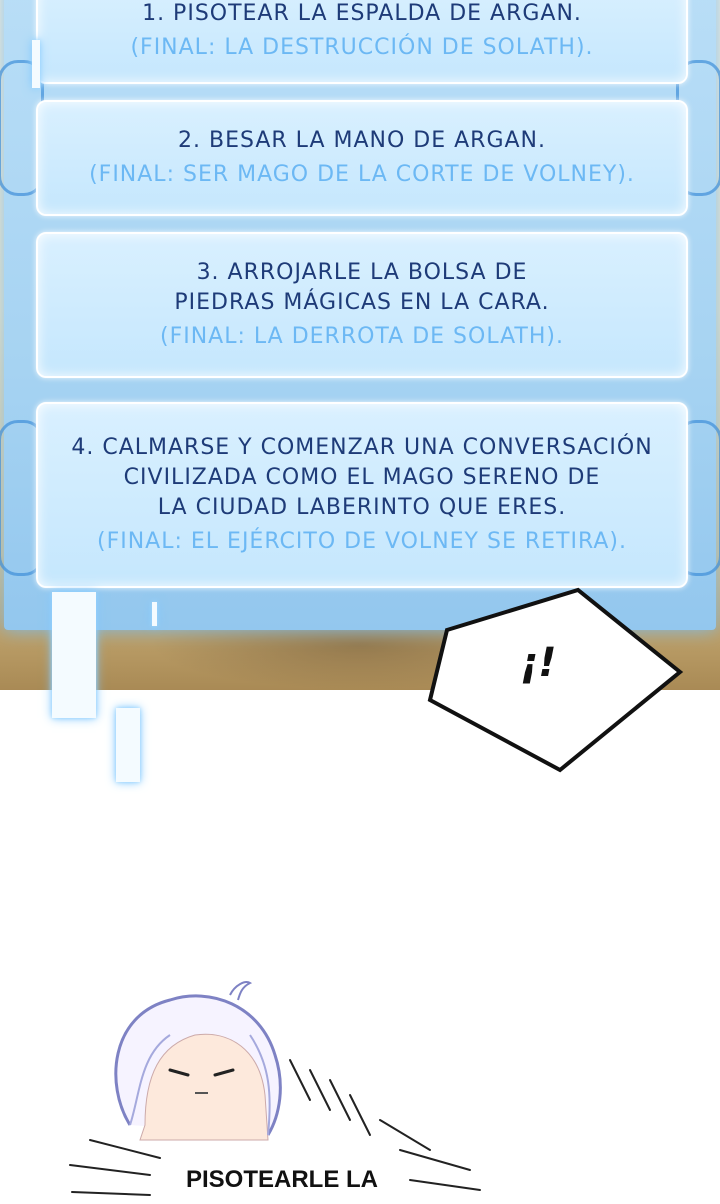  I want to click on speech-bubble-text: ¡!, so click(538, 663).